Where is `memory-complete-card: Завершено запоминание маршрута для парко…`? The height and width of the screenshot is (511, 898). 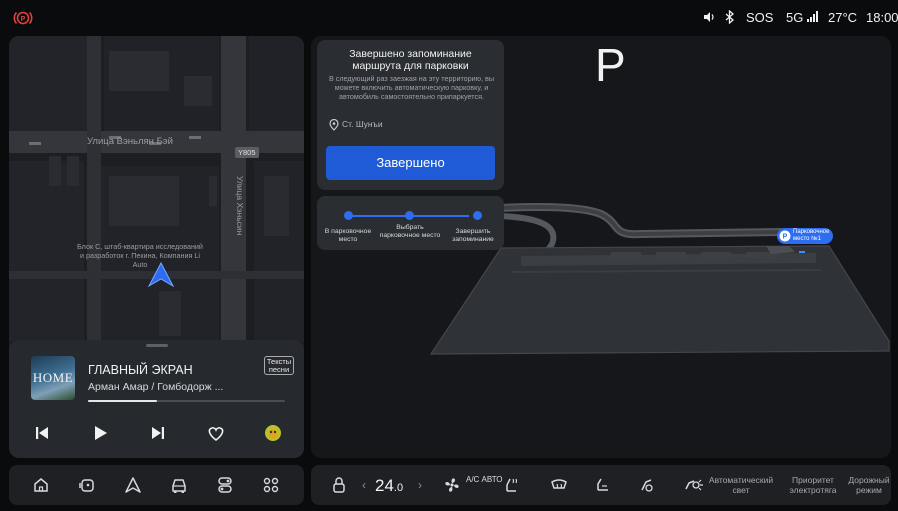
memory-complete-card: Завершено запоминание маршрута для парко… is located at coordinates (410, 115).